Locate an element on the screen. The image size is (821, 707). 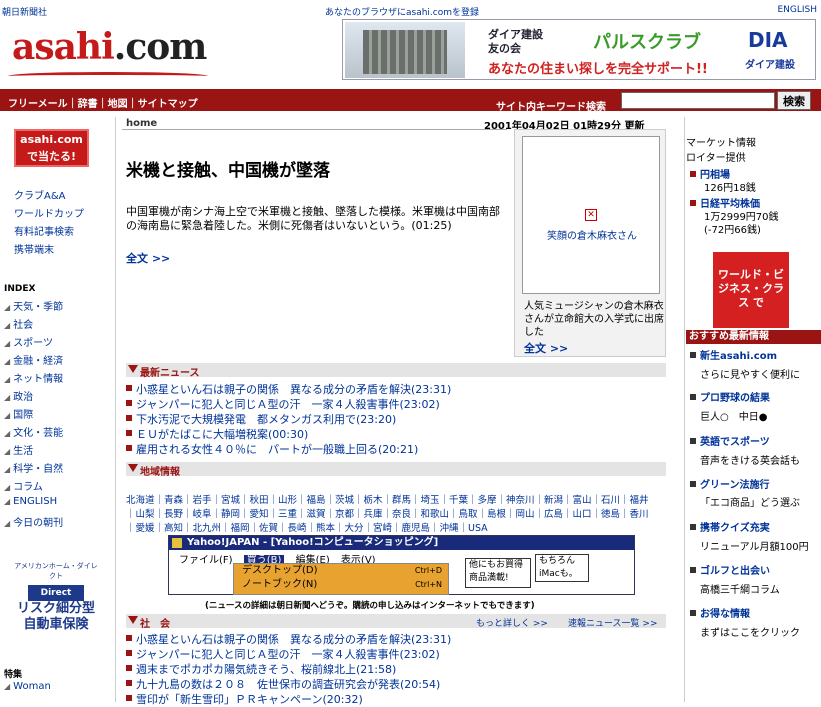
social-news-item: 小惑星といん石は親子の関係 異なる成分の矛盾を解決(23:31) is located at coordinates (288, 639).